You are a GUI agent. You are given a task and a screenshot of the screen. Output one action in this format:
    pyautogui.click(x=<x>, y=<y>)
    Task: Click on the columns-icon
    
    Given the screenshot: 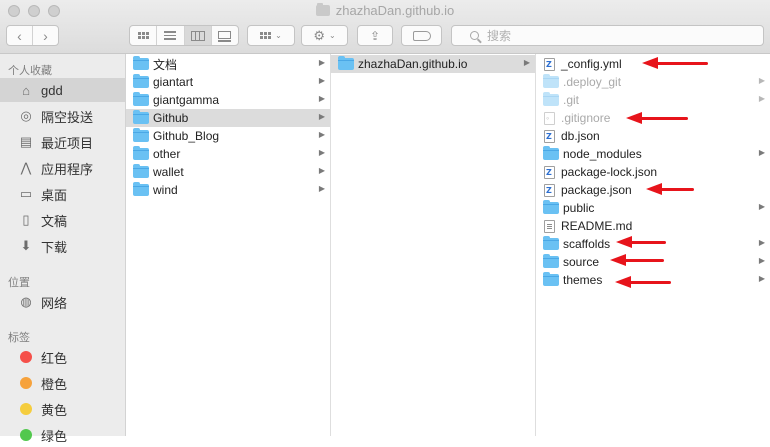 What is the action you would take?
    pyautogui.click(x=197, y=35)
    